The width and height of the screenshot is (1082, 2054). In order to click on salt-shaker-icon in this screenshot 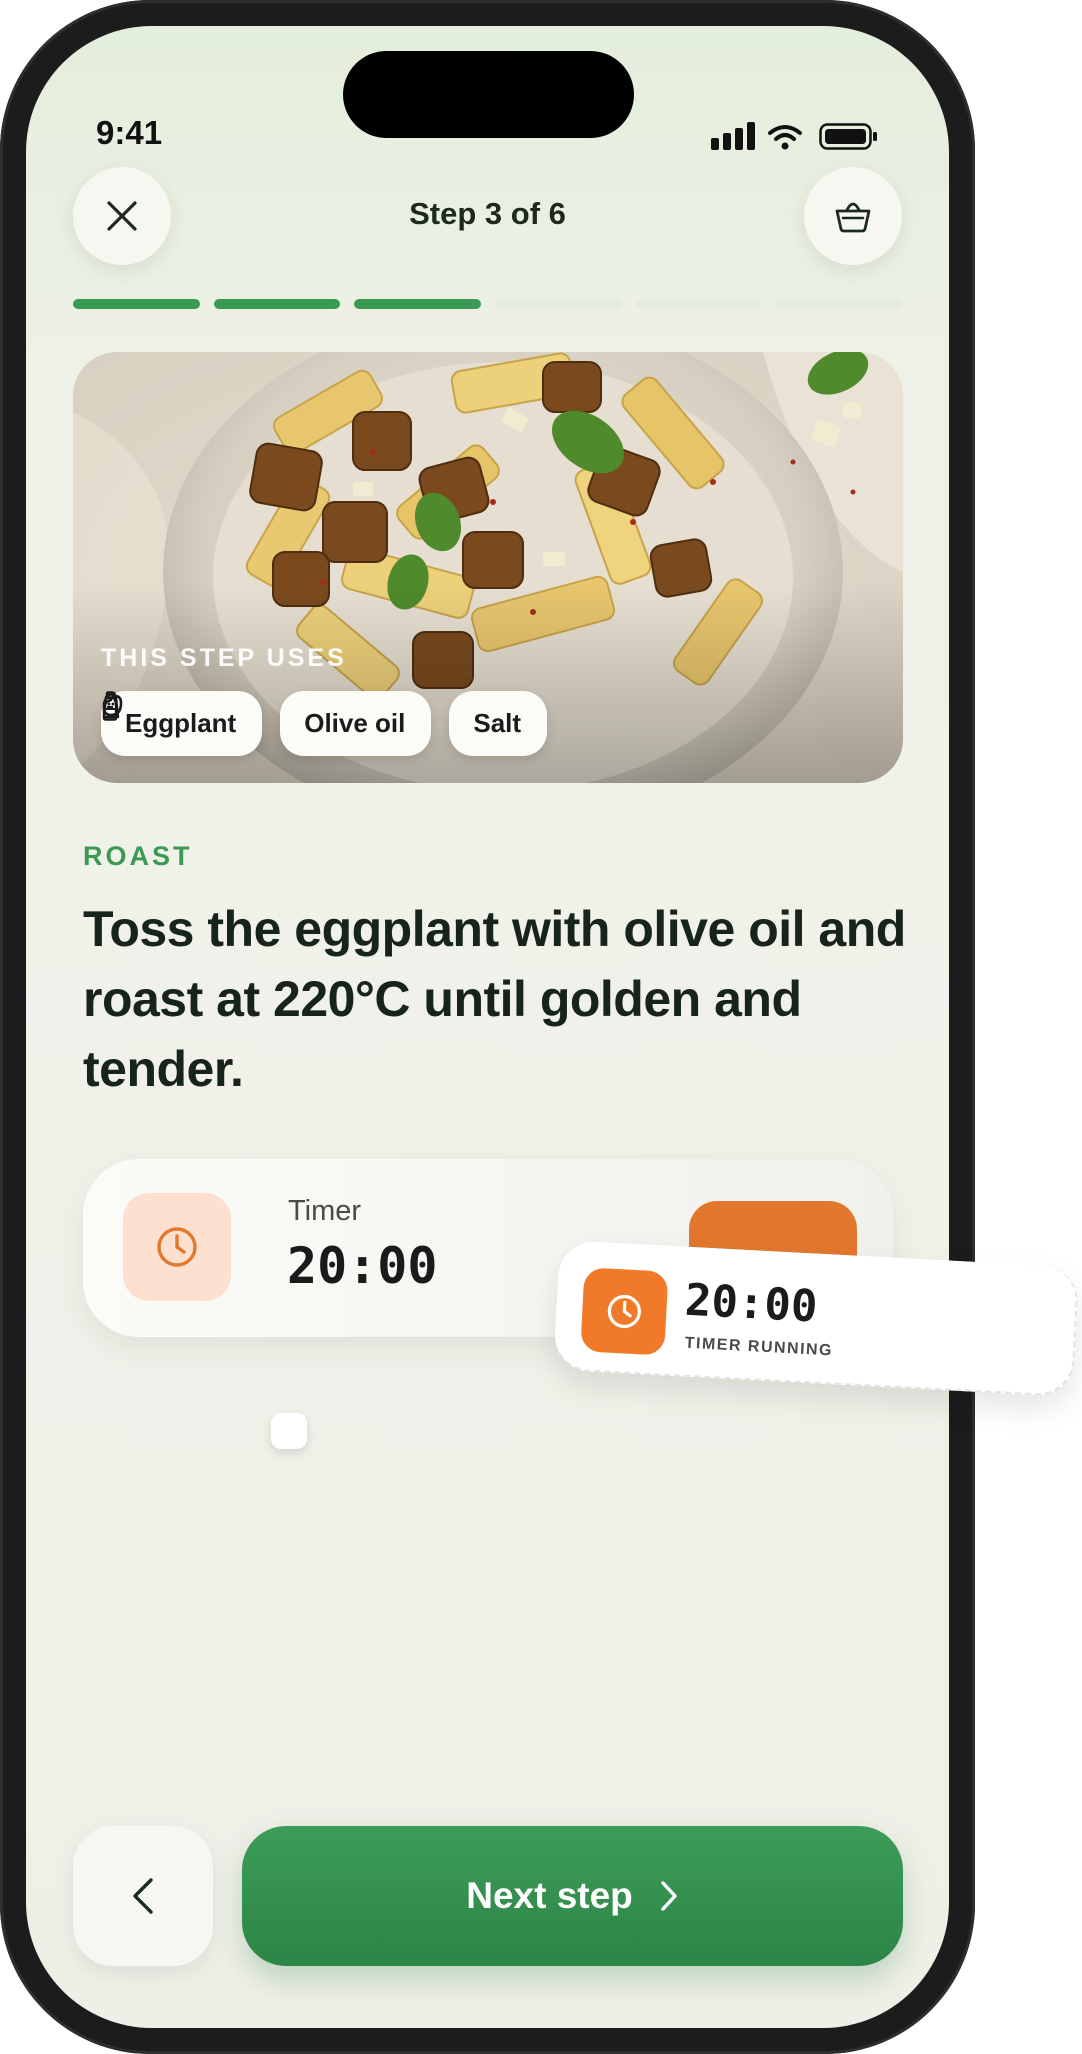, I will do `click(111, 706)`.